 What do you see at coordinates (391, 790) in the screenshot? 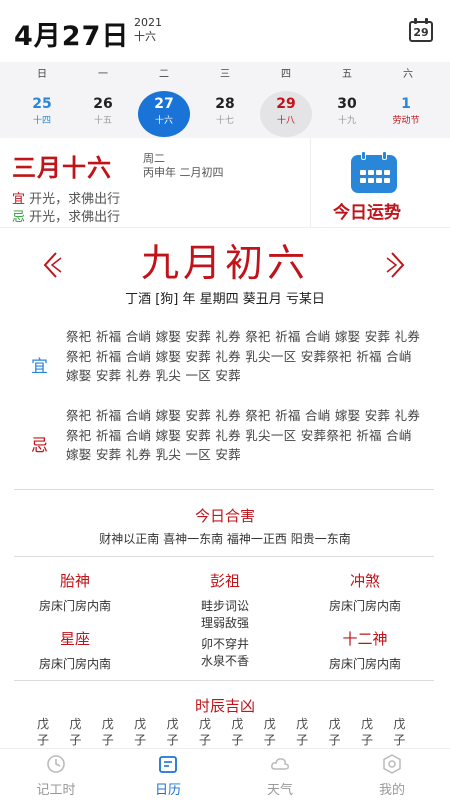
I see `tab-label: 我的` at bounding box center [391, 790].